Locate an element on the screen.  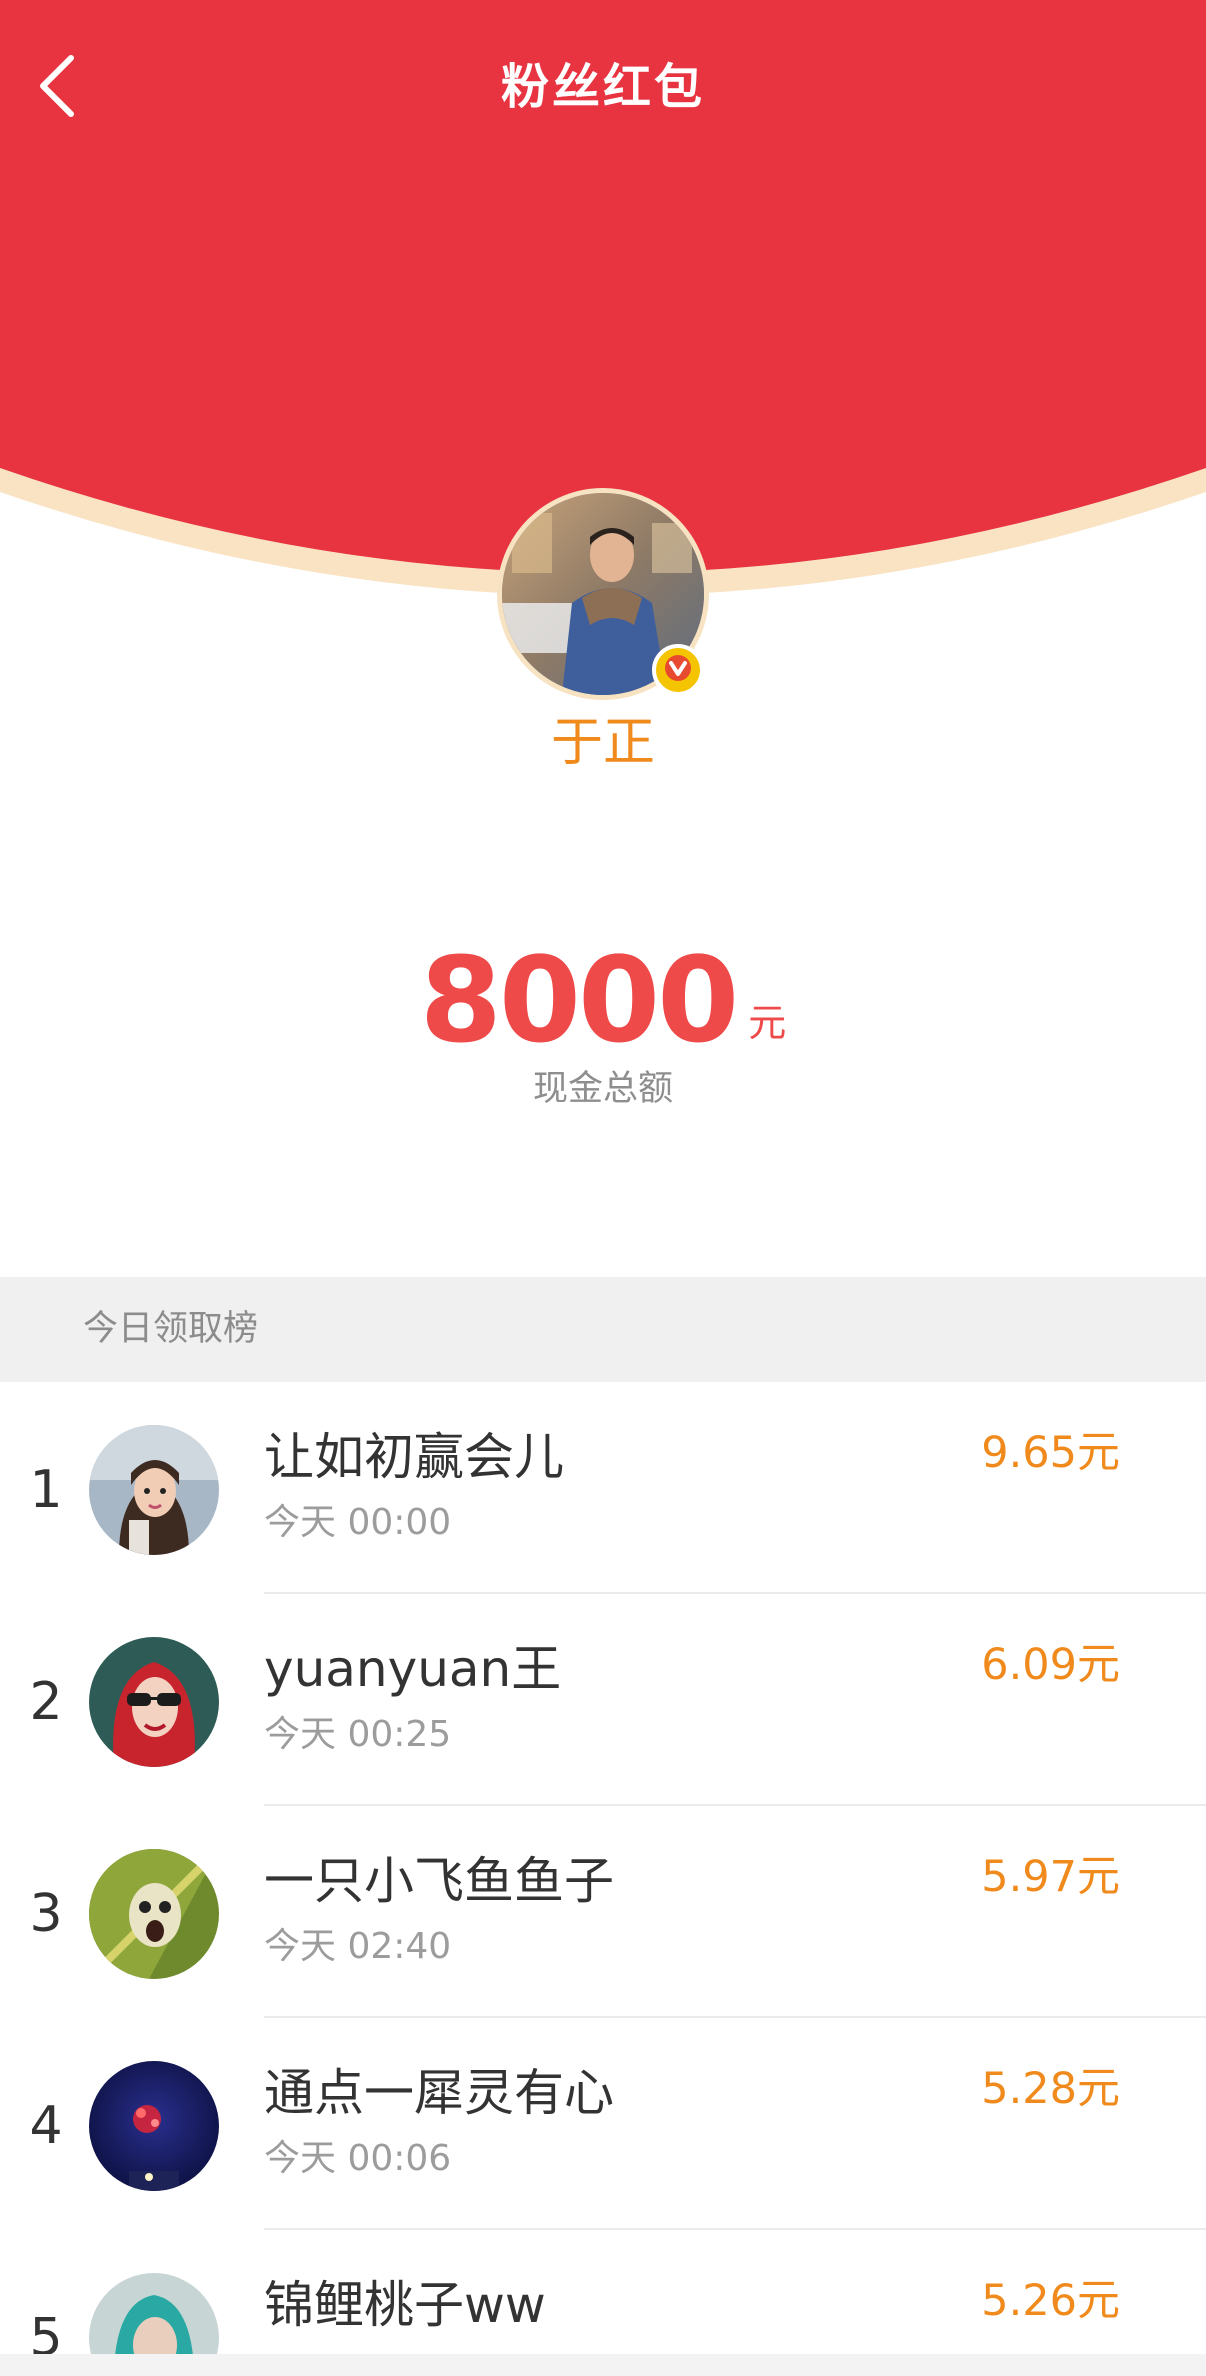
rank-number: 2 is located at coordinates (46, 1702).